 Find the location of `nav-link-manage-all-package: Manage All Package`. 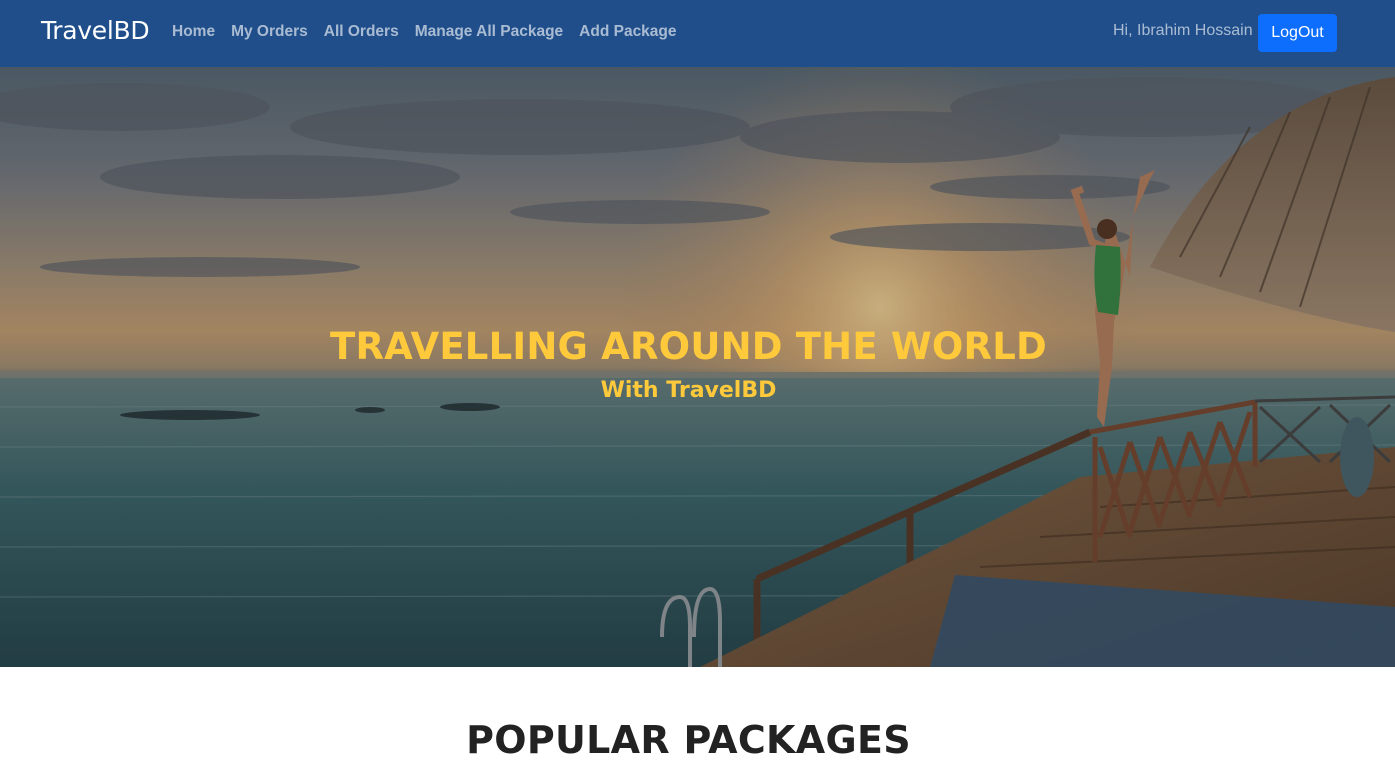

nav-link-manage-all-package: Manage All Package is located at coordinates (489, 32).